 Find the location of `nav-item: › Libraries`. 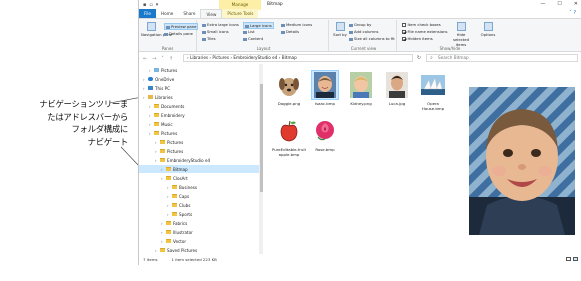

nav-item: › Libraries is located at coordinates (199, 97).